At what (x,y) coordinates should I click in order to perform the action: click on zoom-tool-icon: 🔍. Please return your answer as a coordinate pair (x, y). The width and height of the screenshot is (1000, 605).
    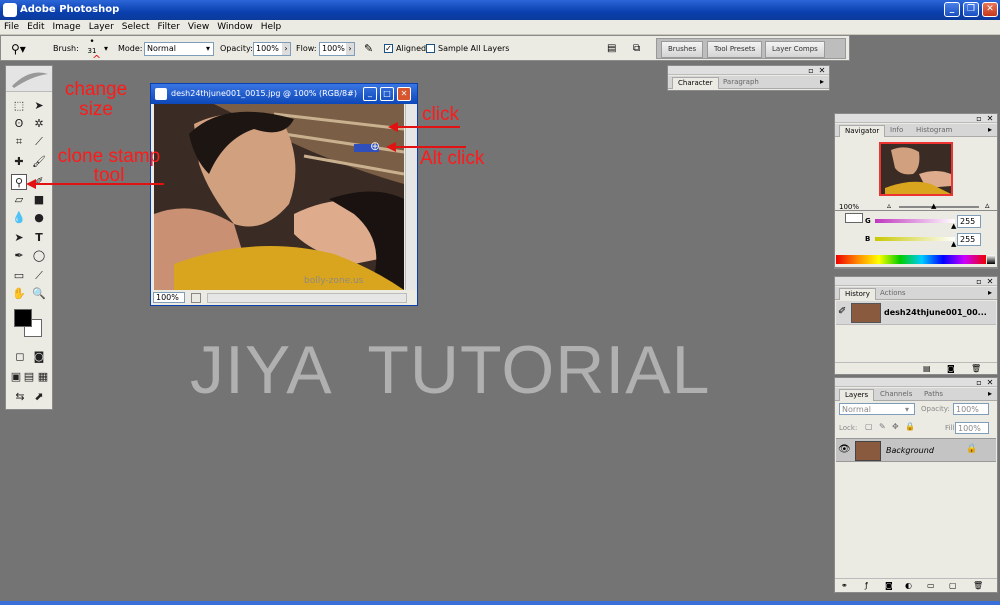
    Looking at the image, I should click on (39, 294).